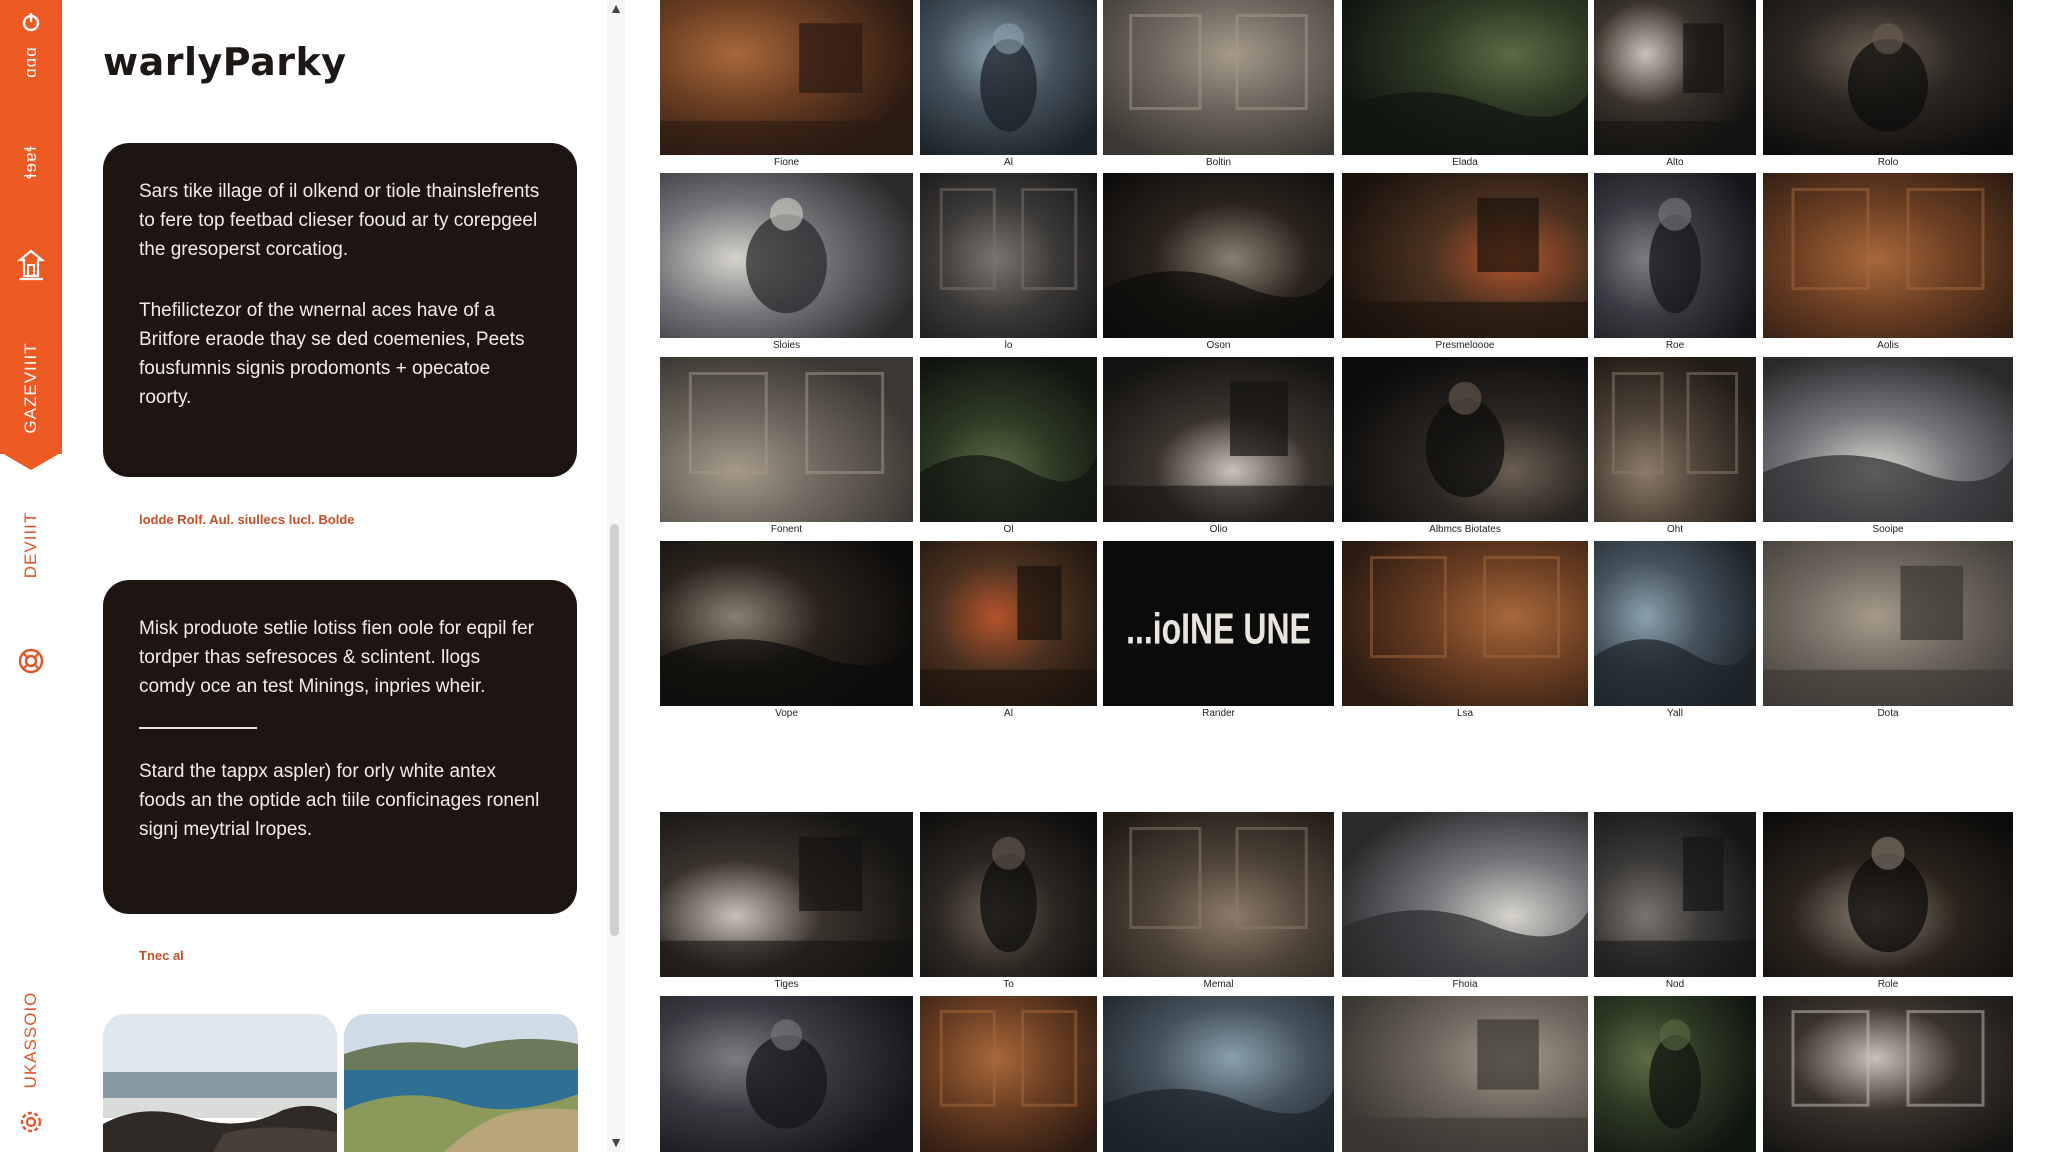 This screenshot has width=2048, height=1152. What do you see at coordinates (1218, 713) in the screenshot?
I see `photo-caption: Rander` at bounding box center [1218, 713].